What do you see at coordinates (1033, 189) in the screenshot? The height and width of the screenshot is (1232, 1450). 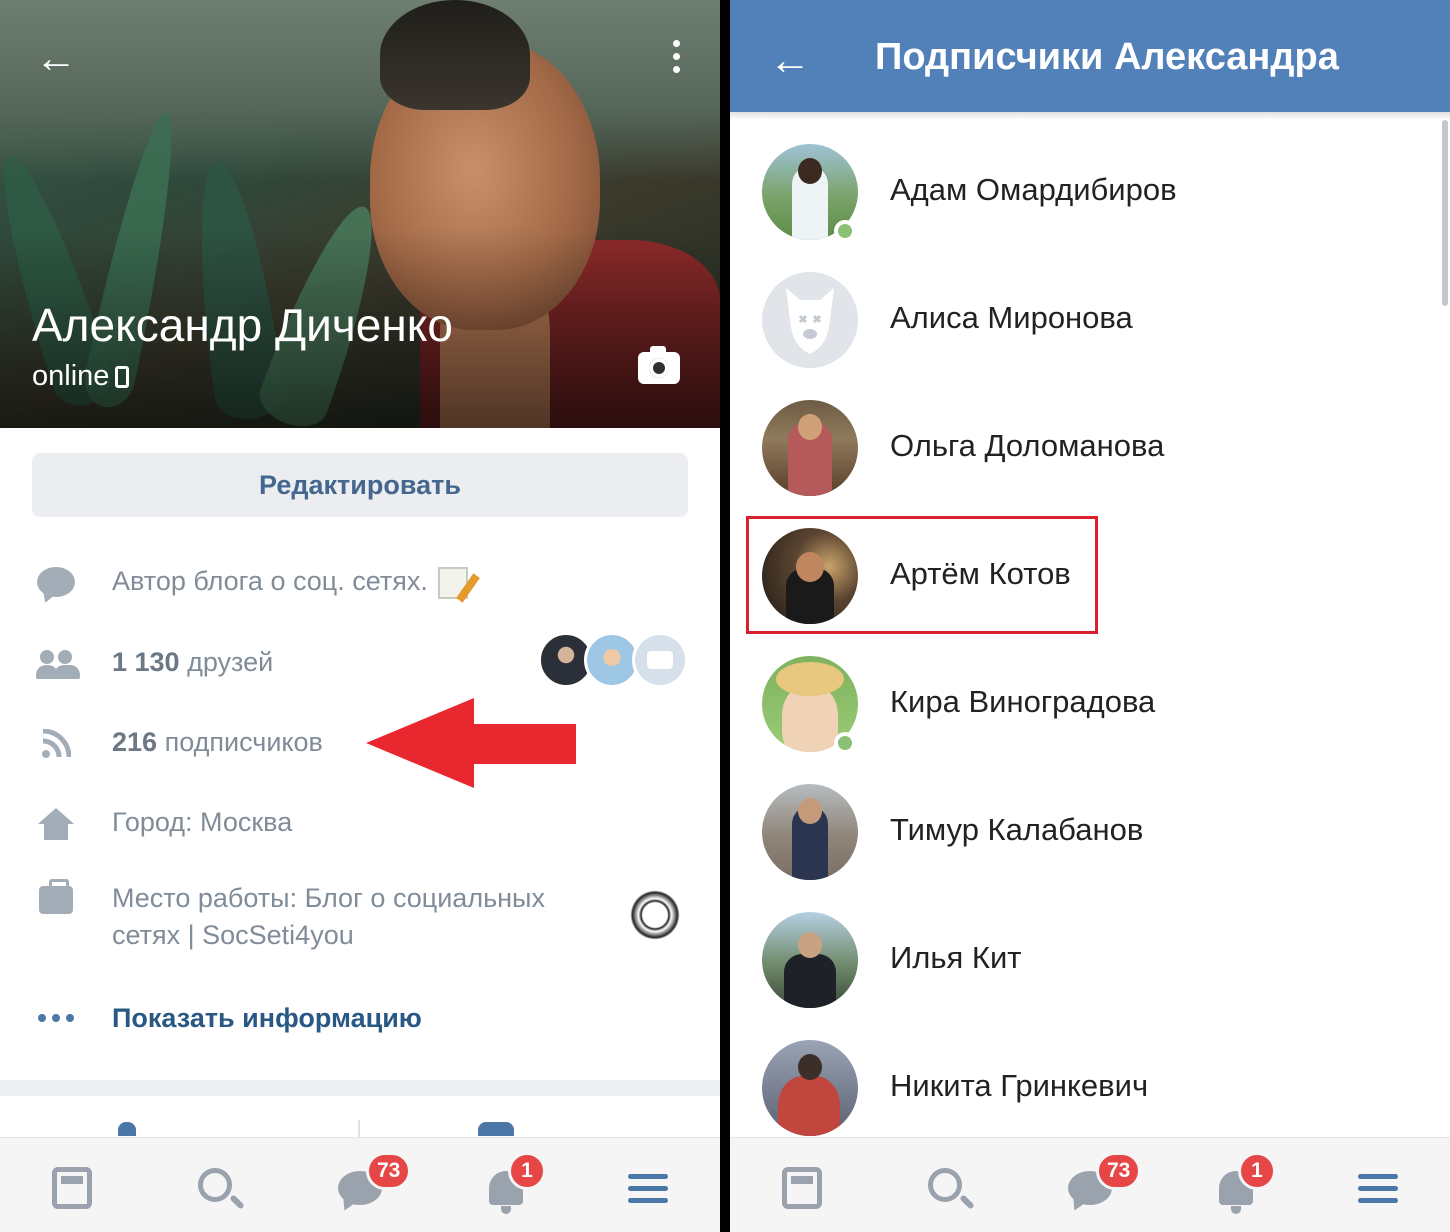 I see `subscriber-name: Адам Омардибиров` at bounding box center [1033, 189].